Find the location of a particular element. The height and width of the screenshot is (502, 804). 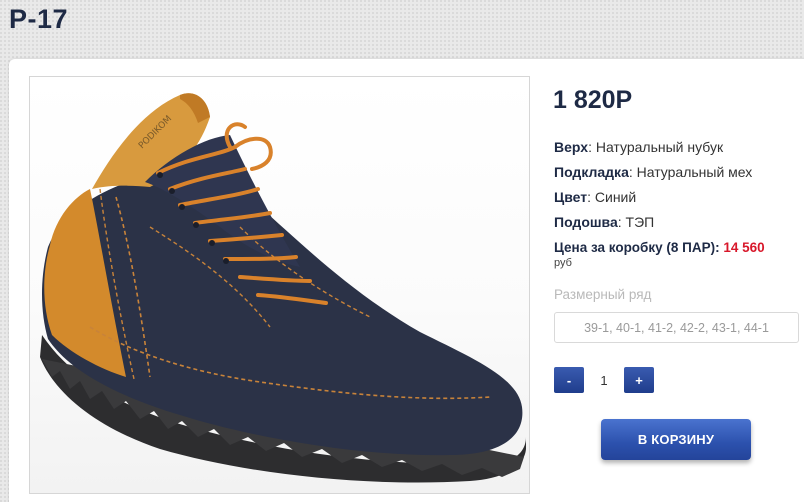

spec-upper: Верх: Натуральный нубук is located at coordinates (653, 147).